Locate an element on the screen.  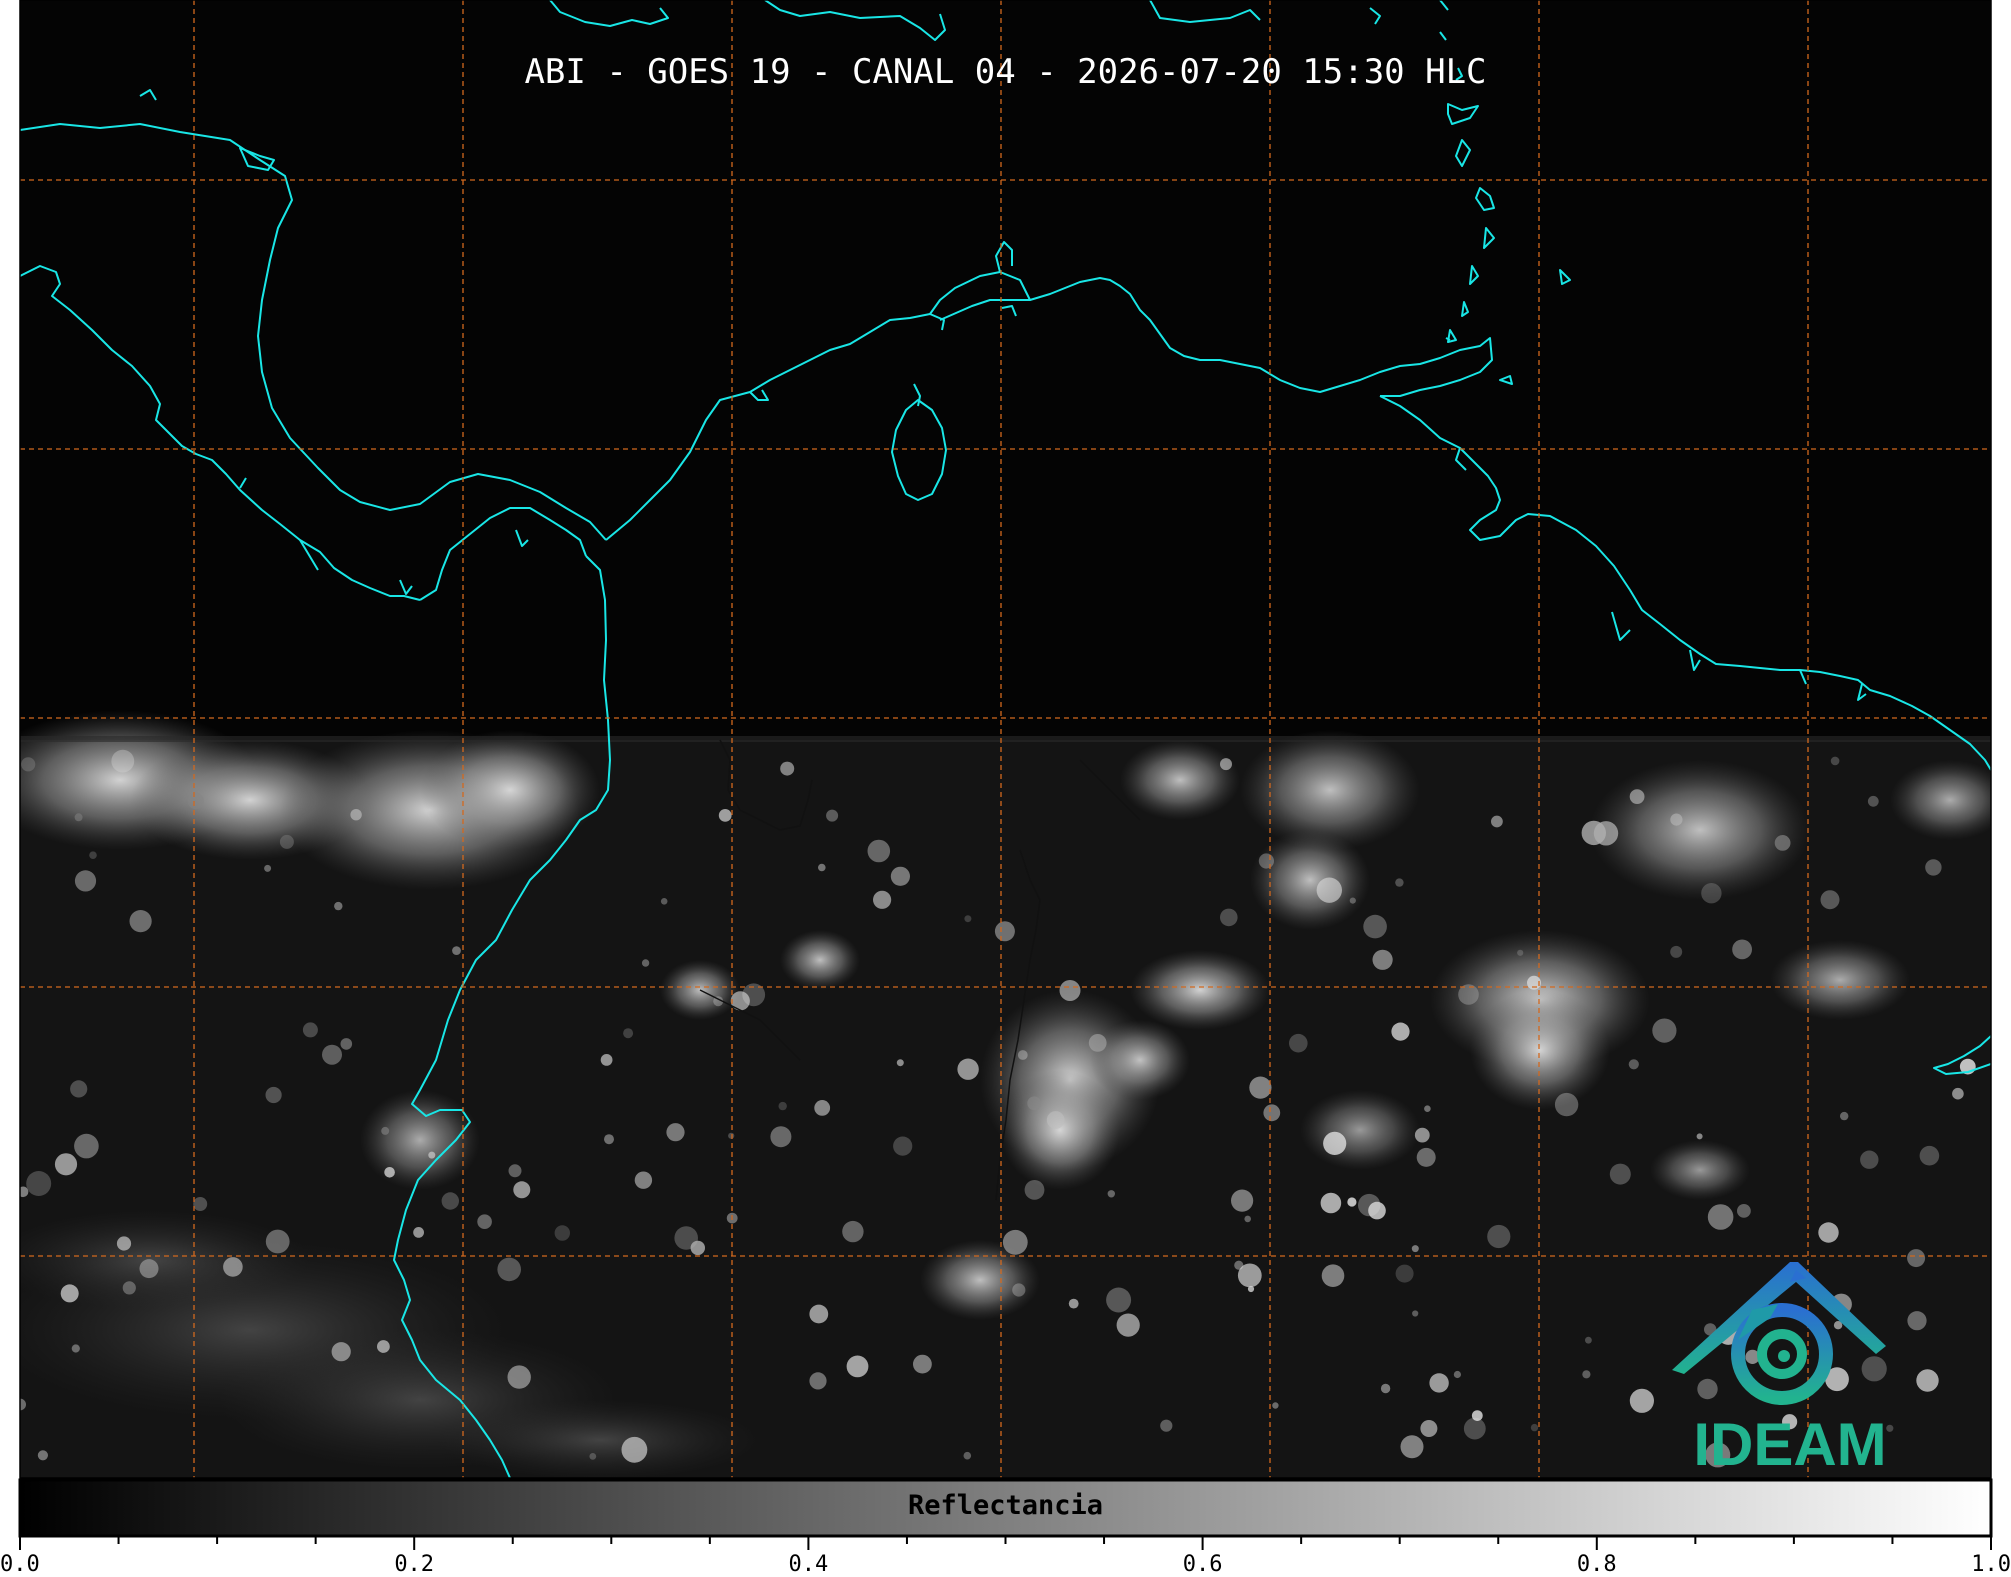
colorbar-tick-label: 0.4 is located at coordinates (808, 1564).